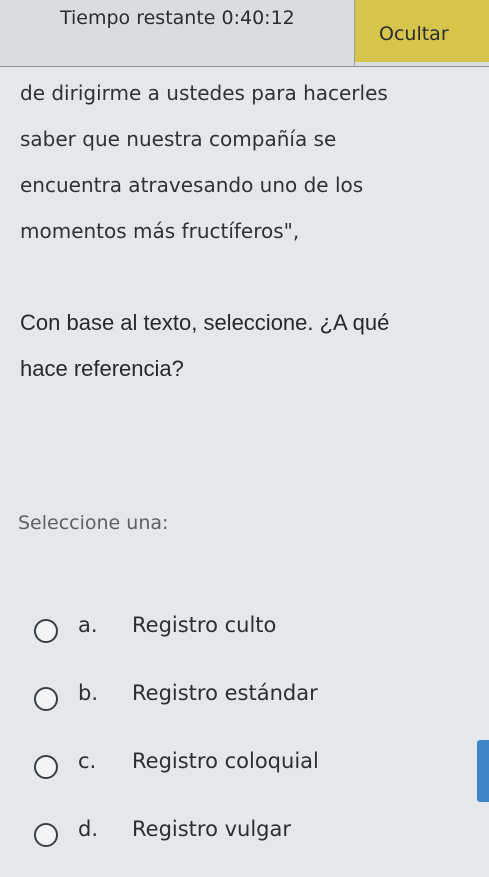 This screenshot has width=489, height=877. Describe the element at coordinates (46, 767) in the screenshot. I see `radio-option-c` at that location.